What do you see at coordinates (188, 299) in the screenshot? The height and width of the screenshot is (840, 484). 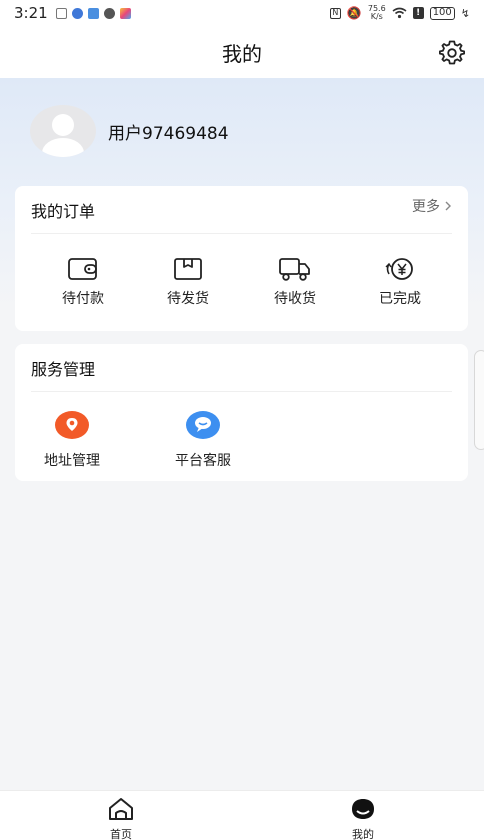 I see `order-label: 待发货` at bounding box center [188, 299].